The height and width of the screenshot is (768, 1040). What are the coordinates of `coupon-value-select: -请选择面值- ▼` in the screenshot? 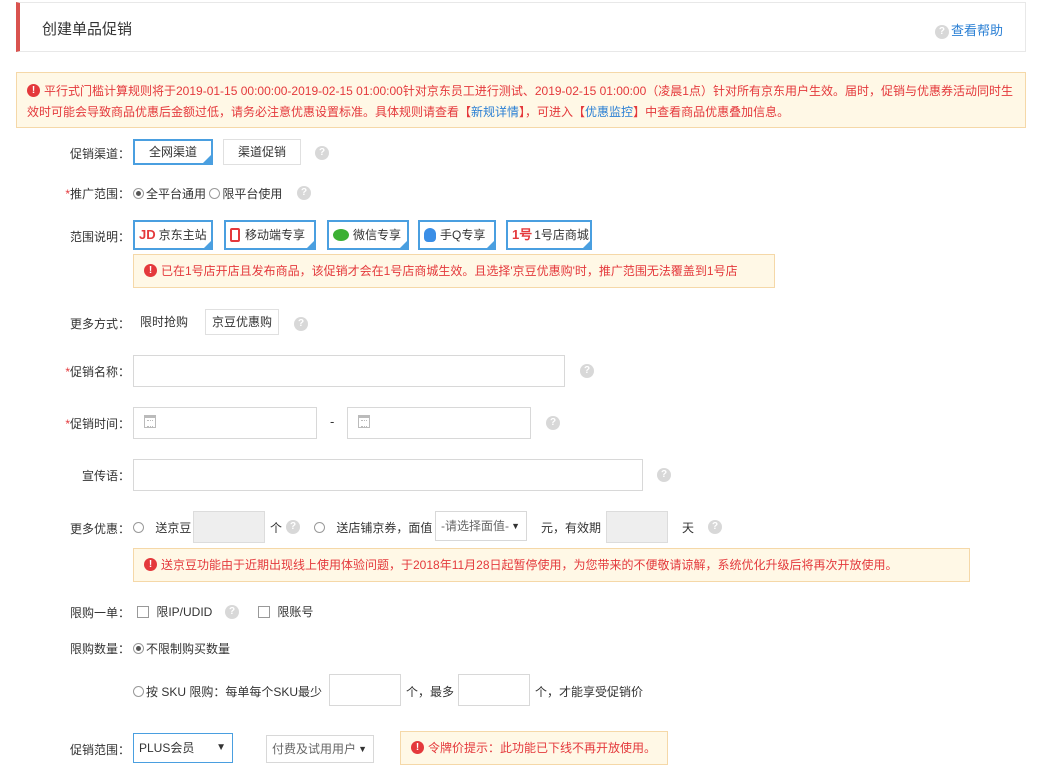 It's located at (481, 526).